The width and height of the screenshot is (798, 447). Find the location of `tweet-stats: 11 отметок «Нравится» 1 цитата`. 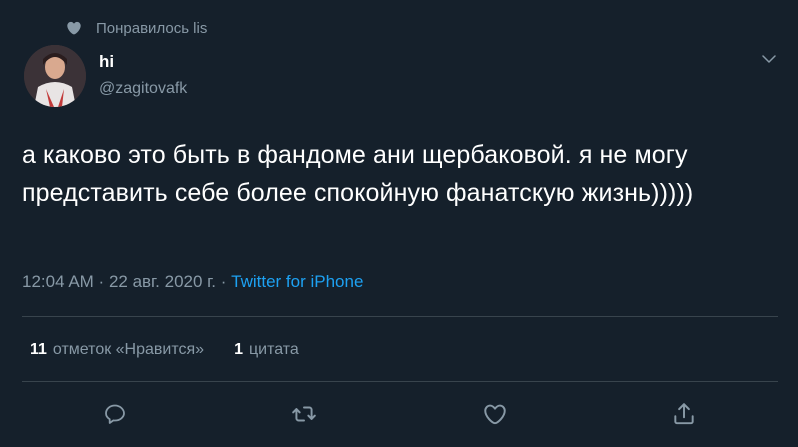

tweet-stats: 11 отметок «Нравится» 1 цитата is located at coordinates (179, 350).